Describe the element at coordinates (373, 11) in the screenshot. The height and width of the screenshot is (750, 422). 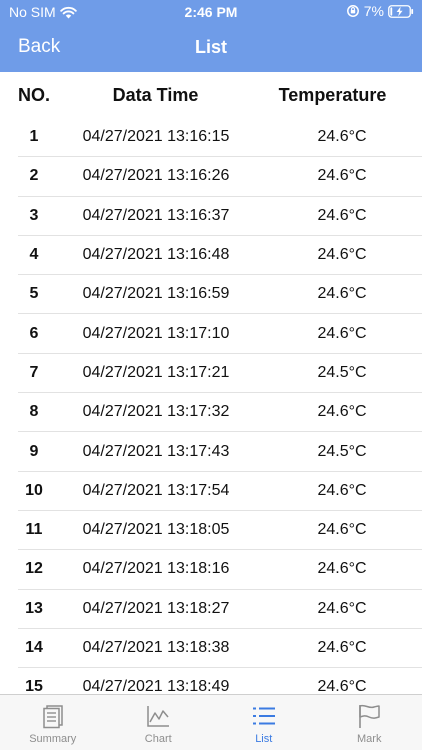
I see `battery-percent: 7%` at that location.